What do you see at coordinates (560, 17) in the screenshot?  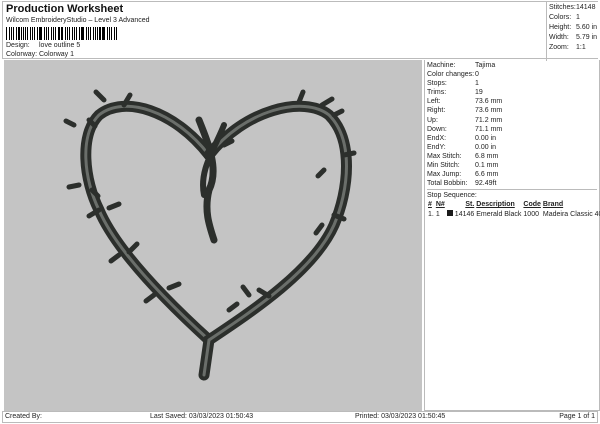 I see `stat-label: Colors:` at bounding box center [560, 17].